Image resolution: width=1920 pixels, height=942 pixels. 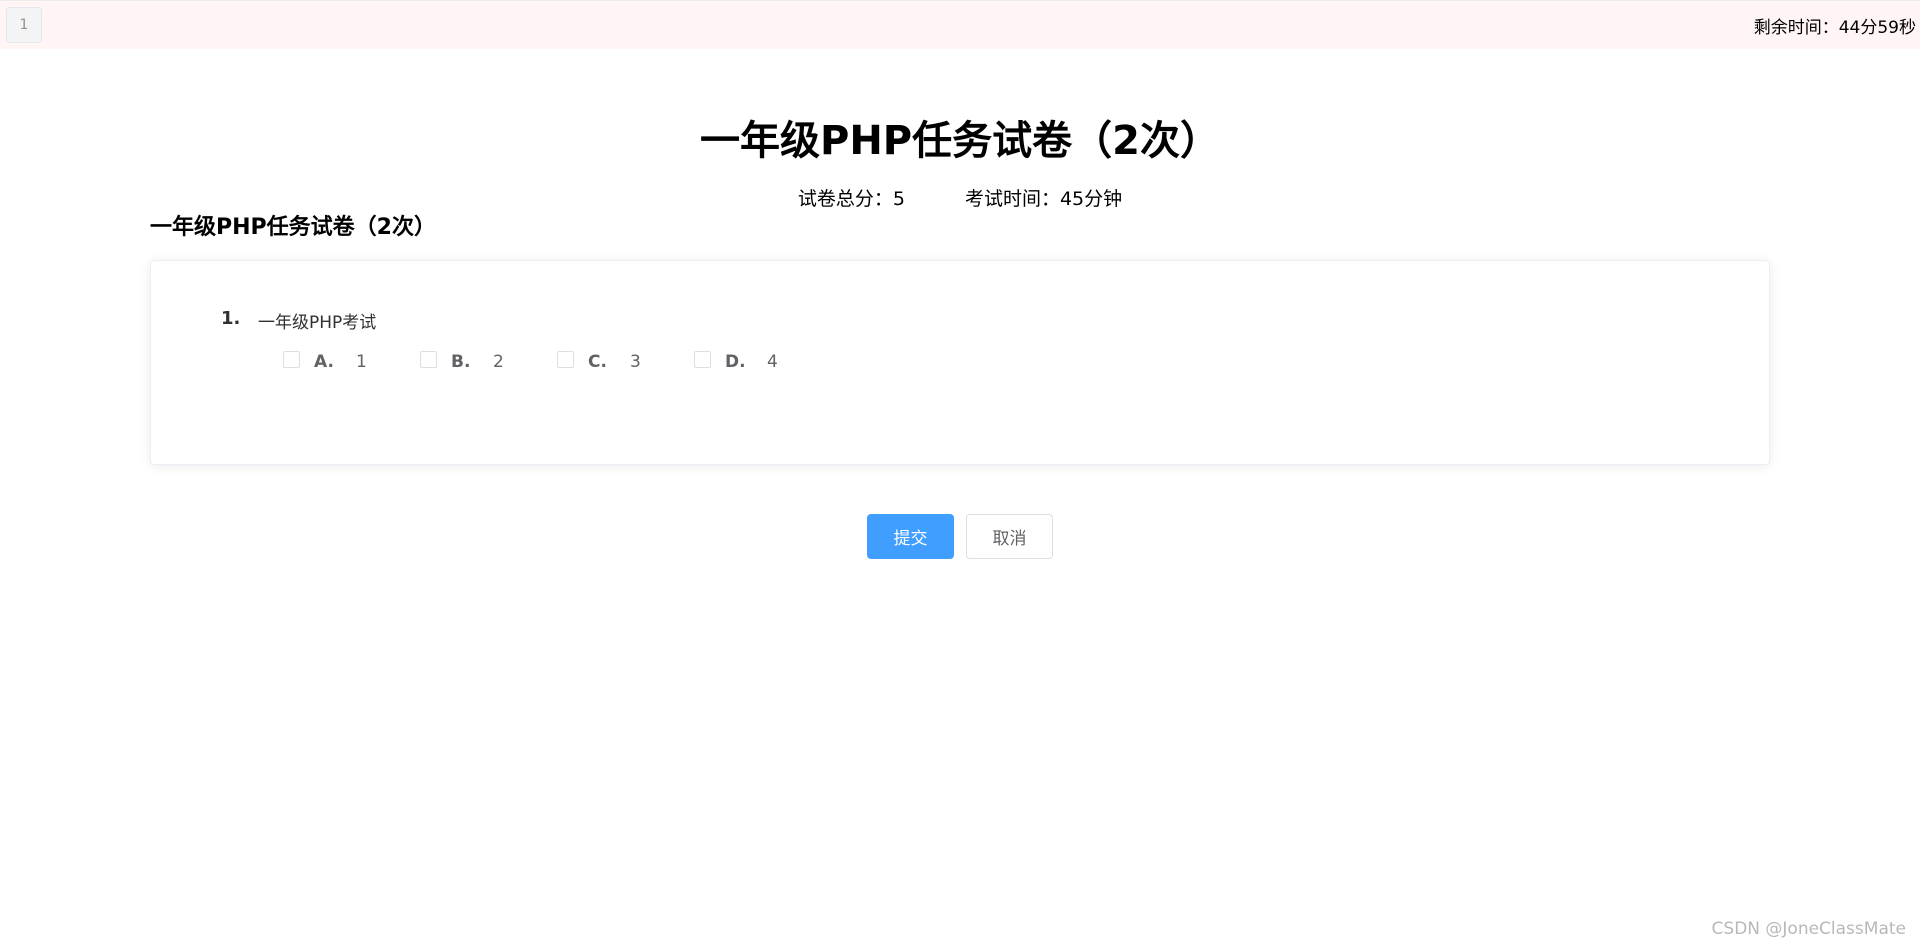 What do you see at coordinates (361, 362) in the screenshot?
I see `option-text: 1` at bounding box center [361, 362].